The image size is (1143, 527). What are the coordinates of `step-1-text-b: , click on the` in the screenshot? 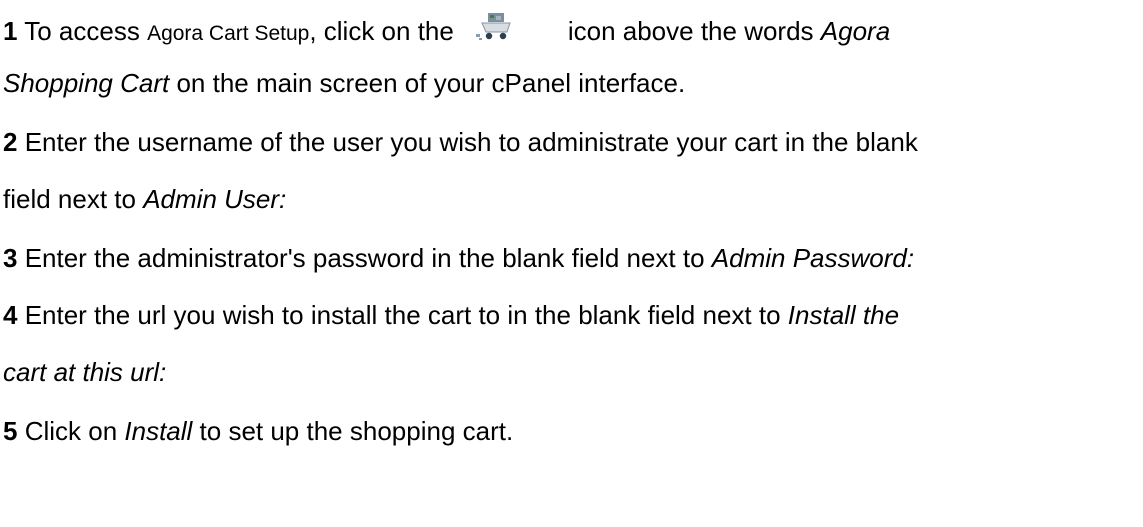 It's located at (381, 31).